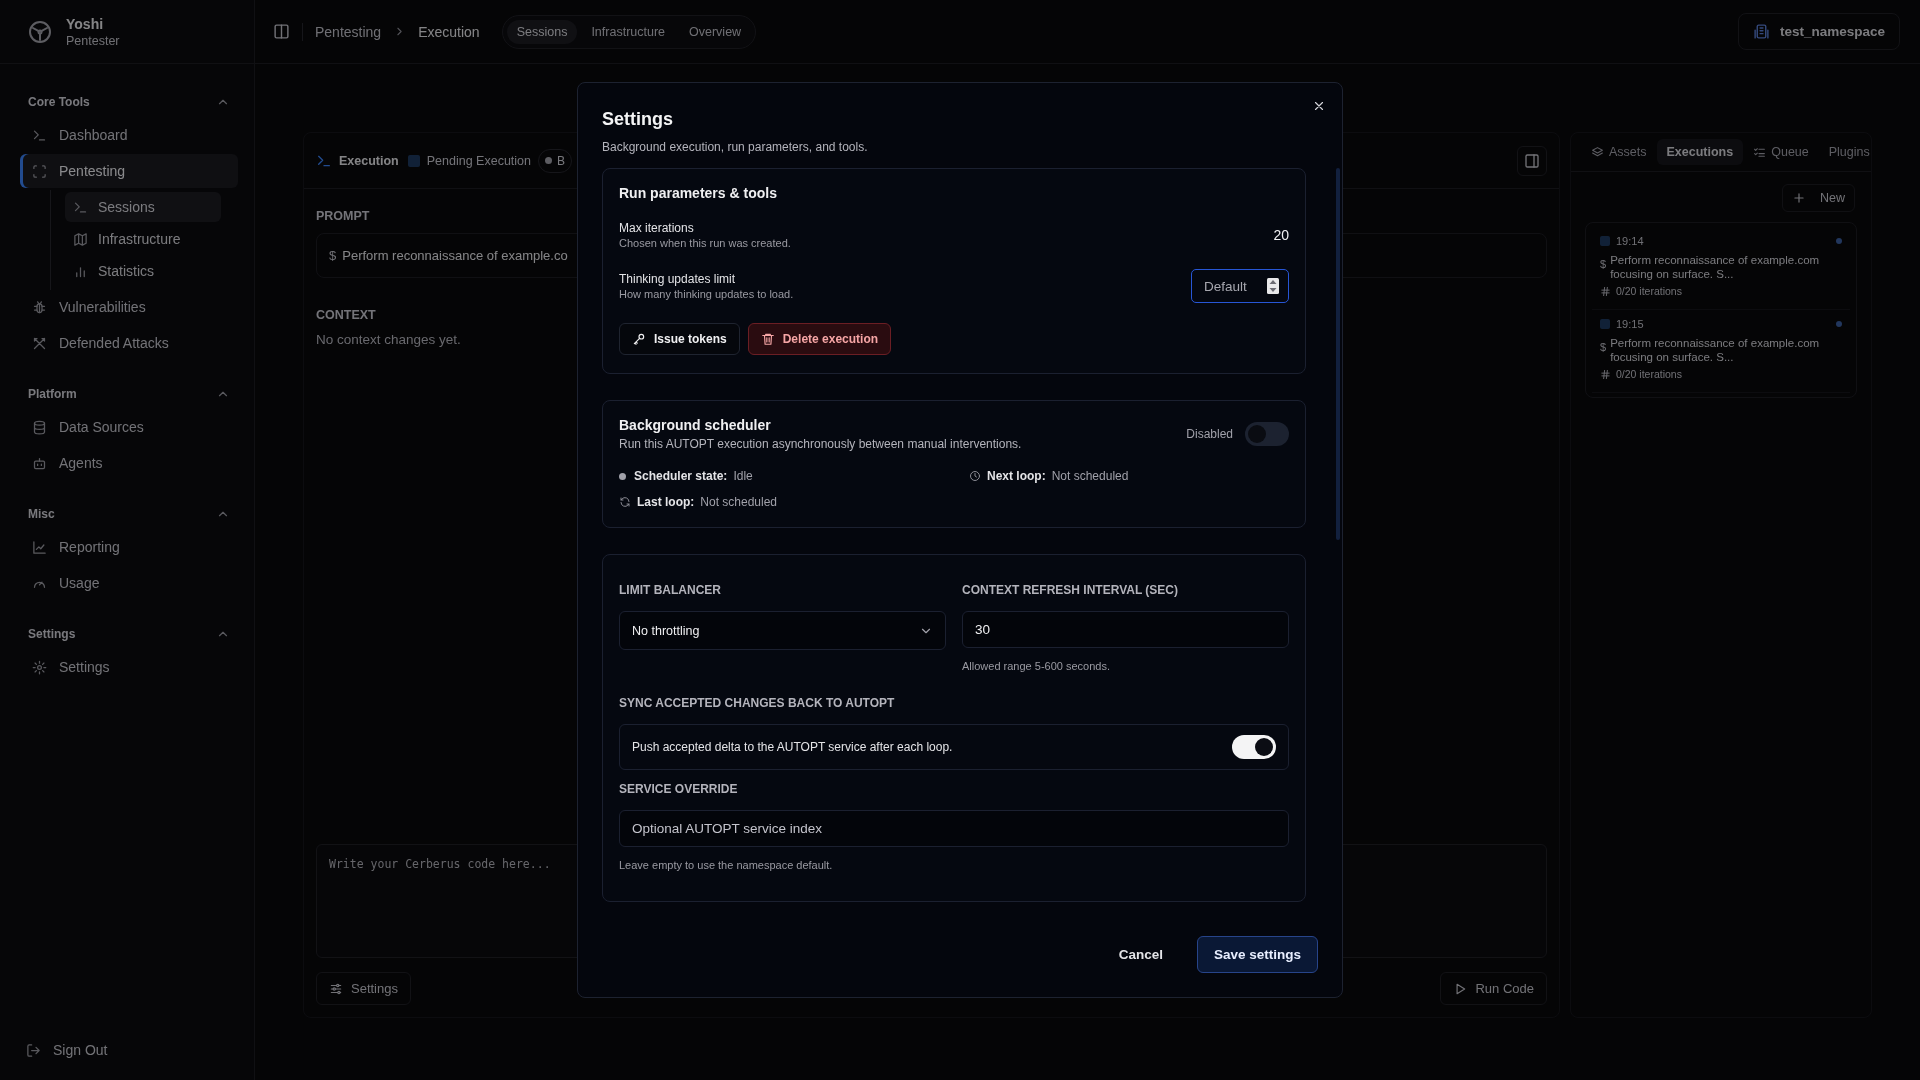 This screenshot has width=1920, height=1080. Describe the element at coordinates (129, 667) in the screenshot. I see `sidebar-item: Settings` at that location.